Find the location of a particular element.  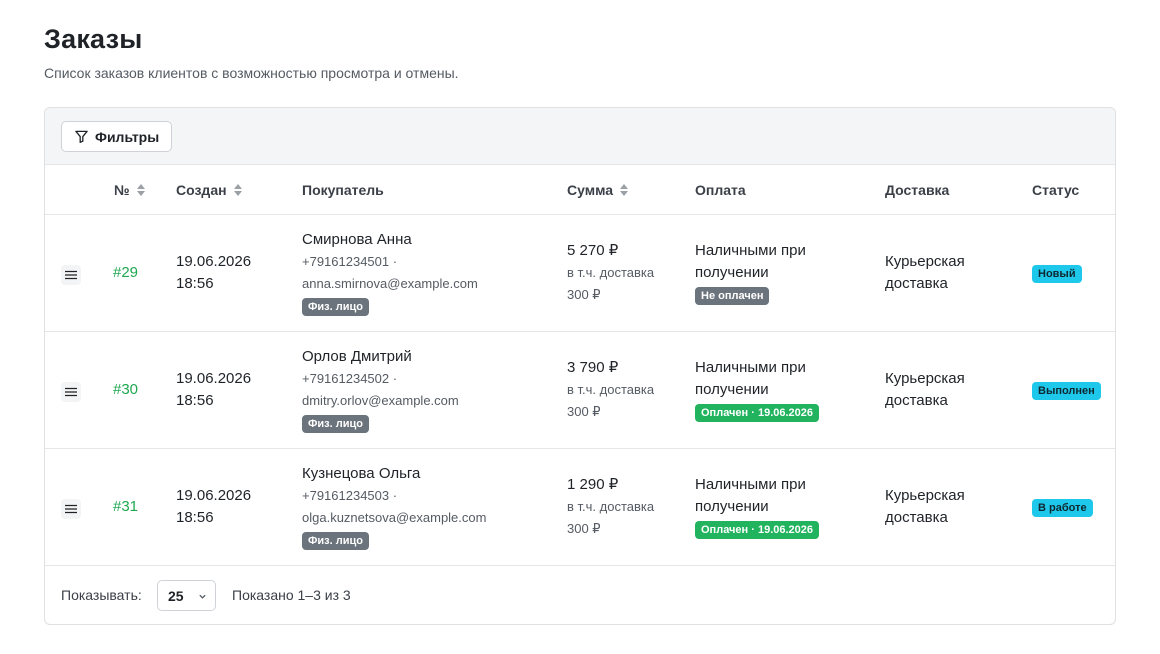

column-customer: Покупатель is located at coordinates (343, 190).